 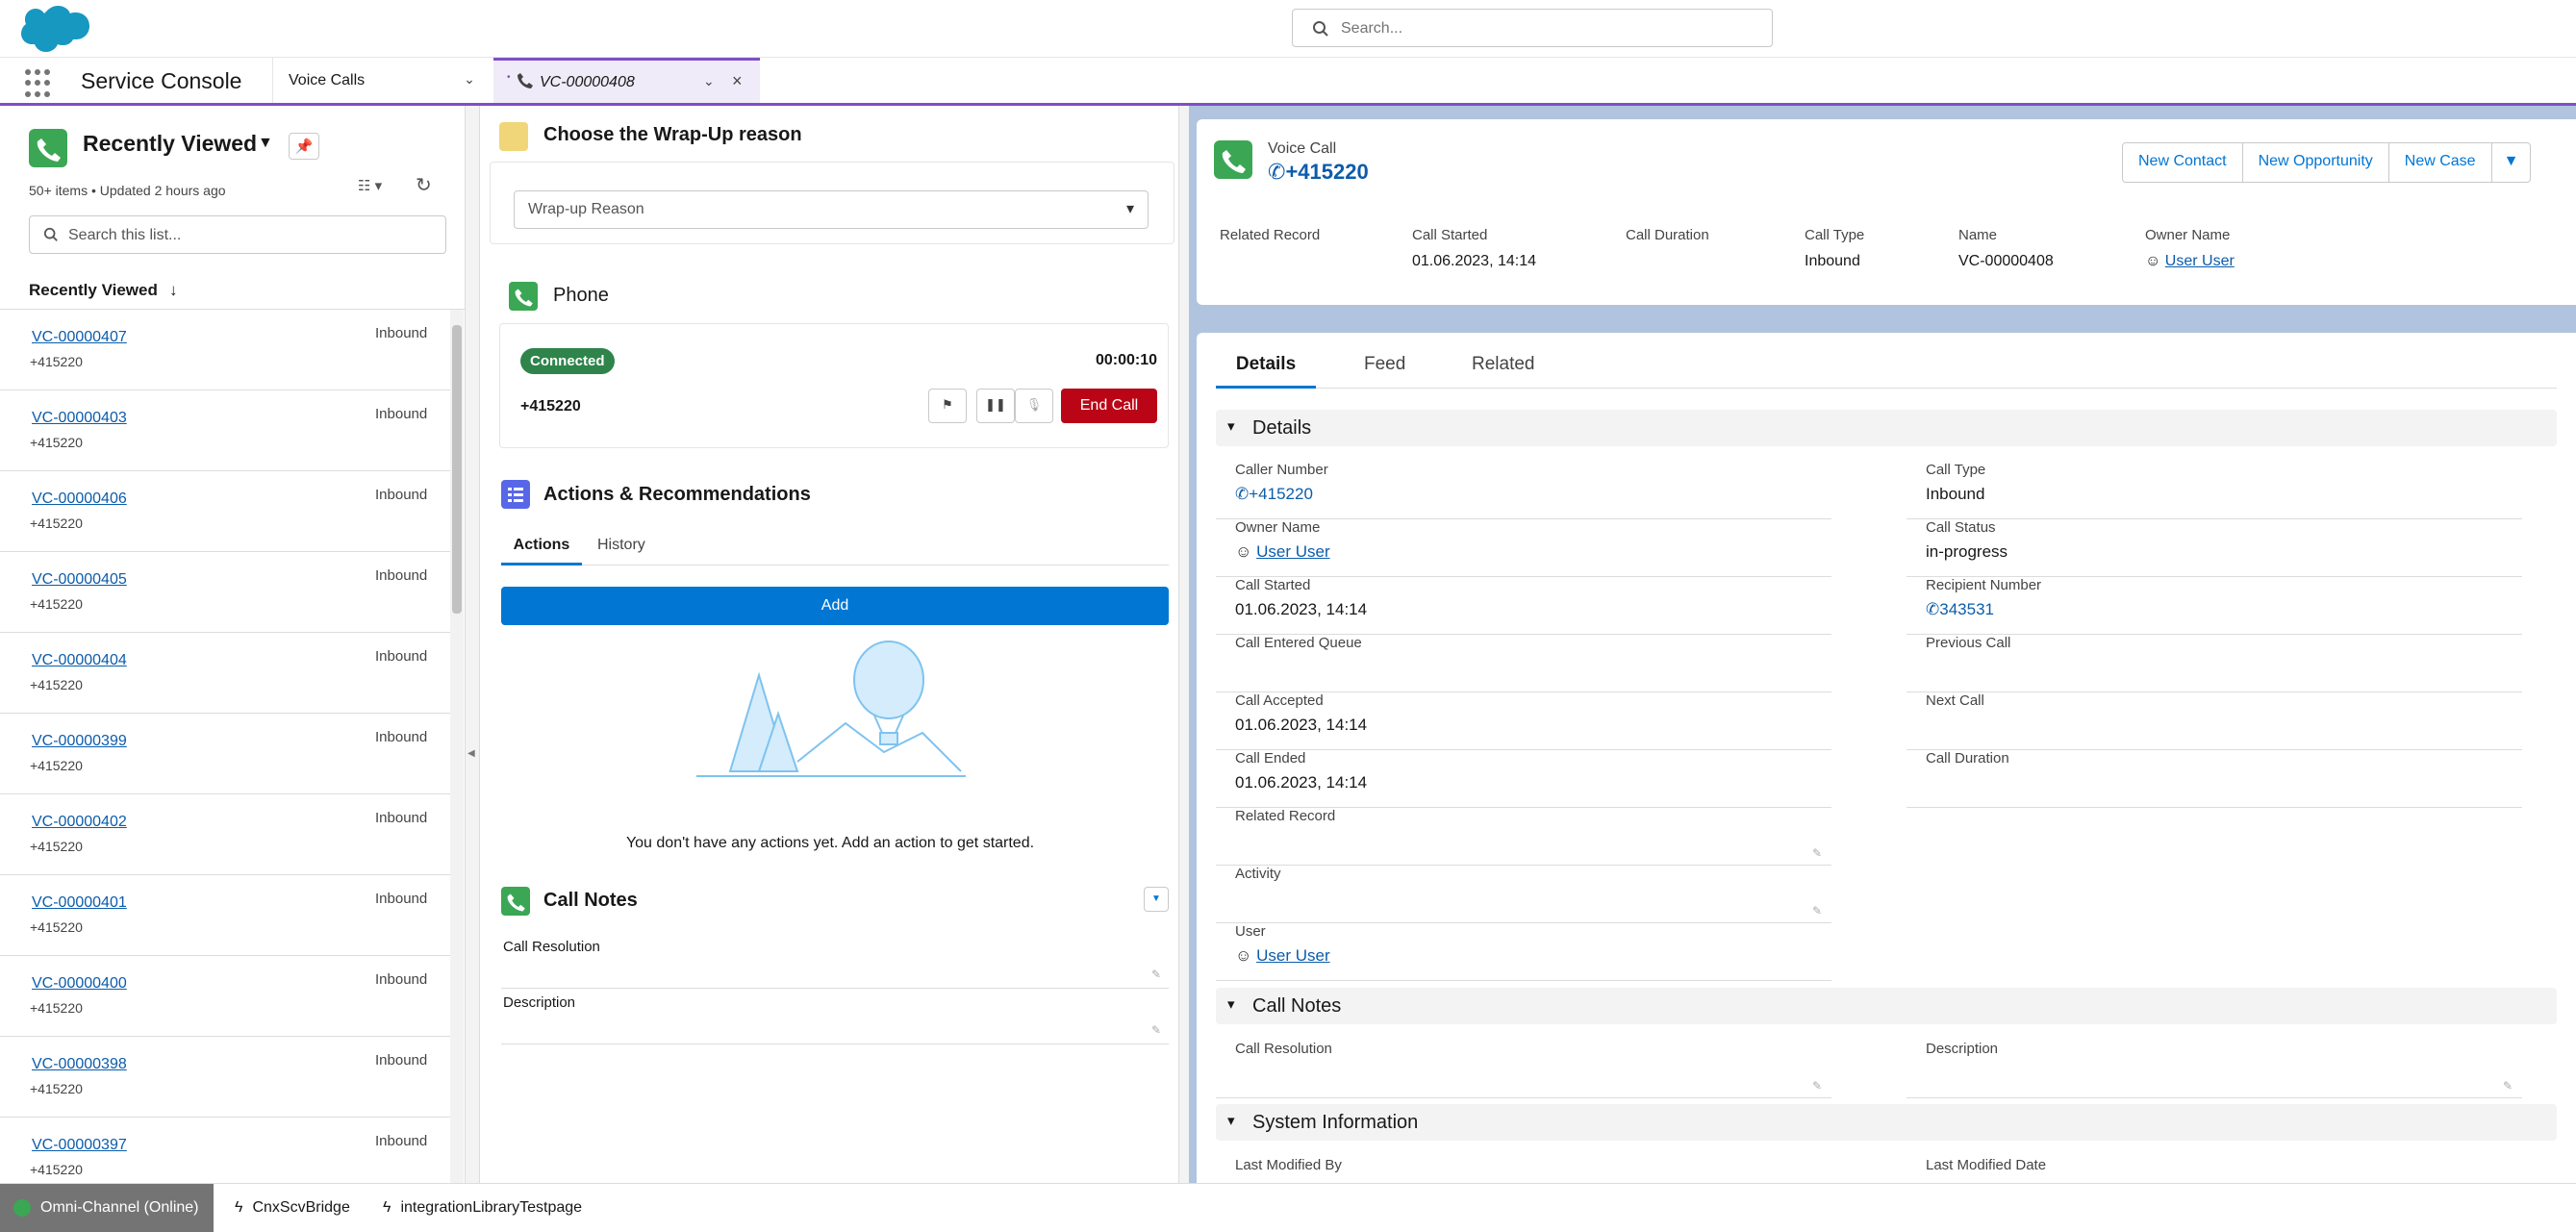 What do you see at coordinates (2183, 162) in the screenshot?
I see `new-contact-button: New Contact` at bounding box center [2183, 162].